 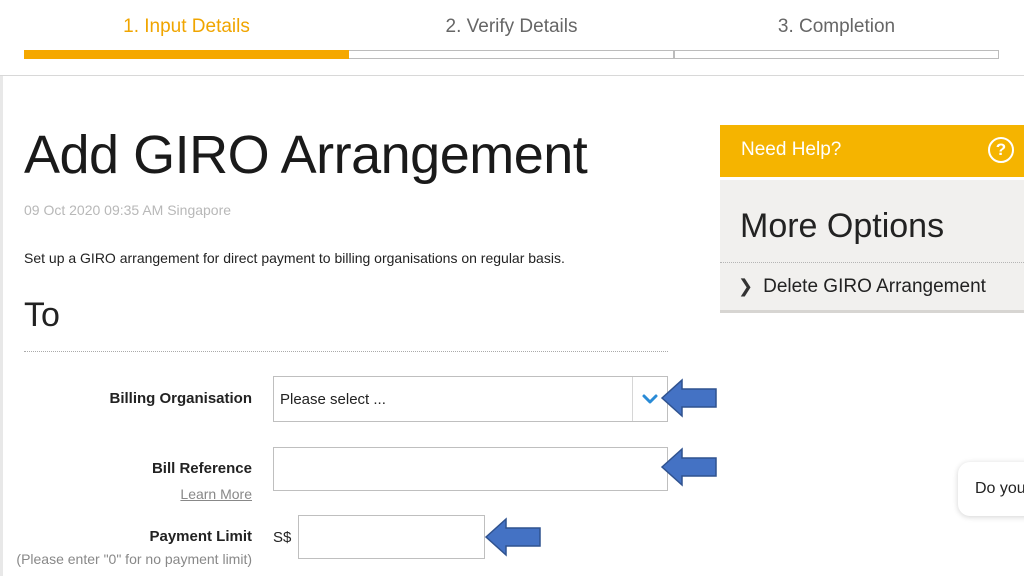 I want to click on step-verify-details: 2. Verify Details, so click(x=511, y=26).